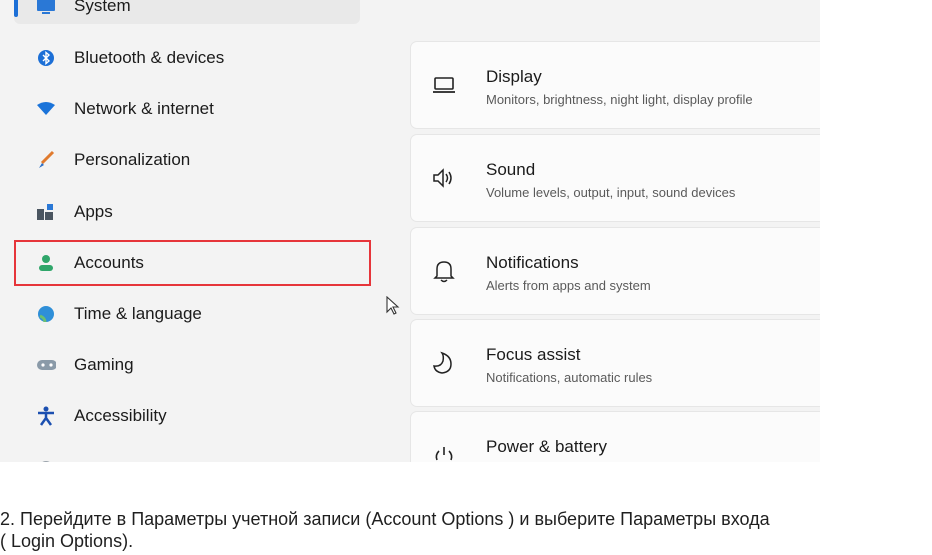  Describe the element at coordinates (109, 262) in the screenshot. I see `sidebar-item-label: Accounts` at that location.